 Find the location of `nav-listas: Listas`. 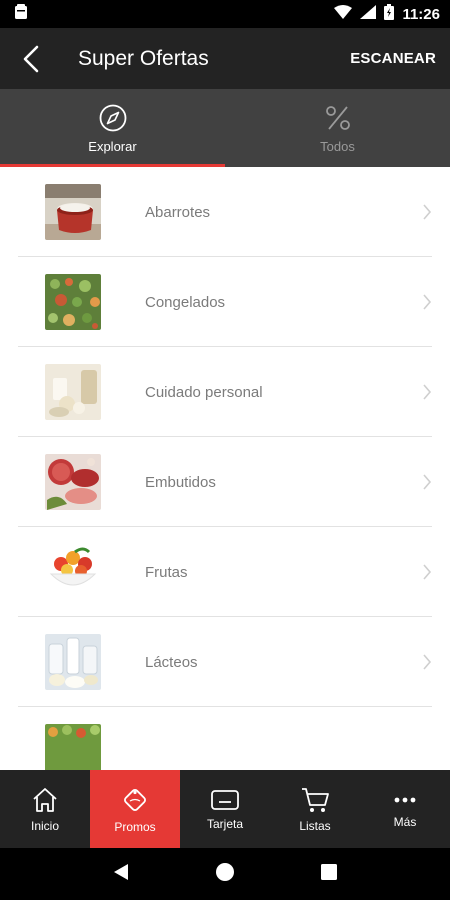

nav-listas: Listas is located at coordinates (315, 809).